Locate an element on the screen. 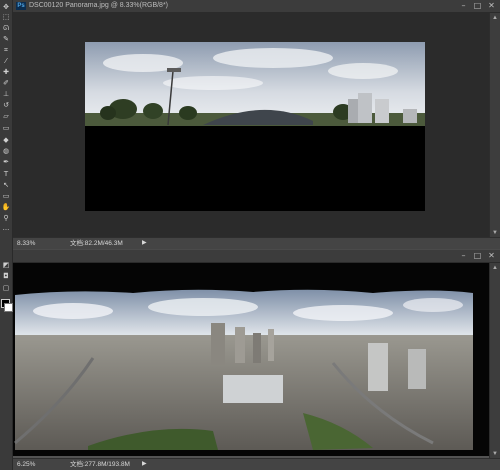 The image size is (500, 470). zoom-level: 6.25% is located at coordinates (26, 464).